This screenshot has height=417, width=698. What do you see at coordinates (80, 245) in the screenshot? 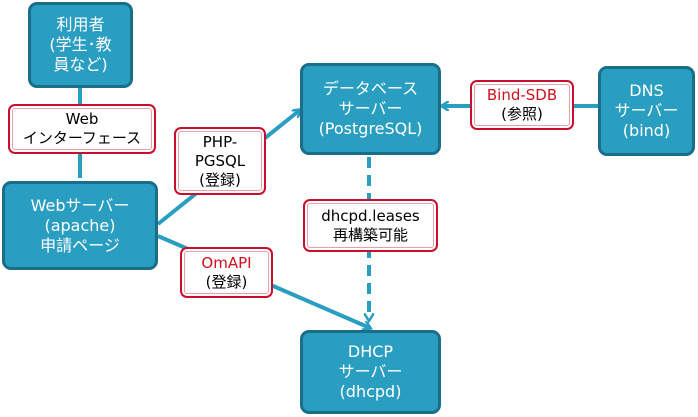
I see `web-line-3: 申請ページ` at bounding box center [80, 245].